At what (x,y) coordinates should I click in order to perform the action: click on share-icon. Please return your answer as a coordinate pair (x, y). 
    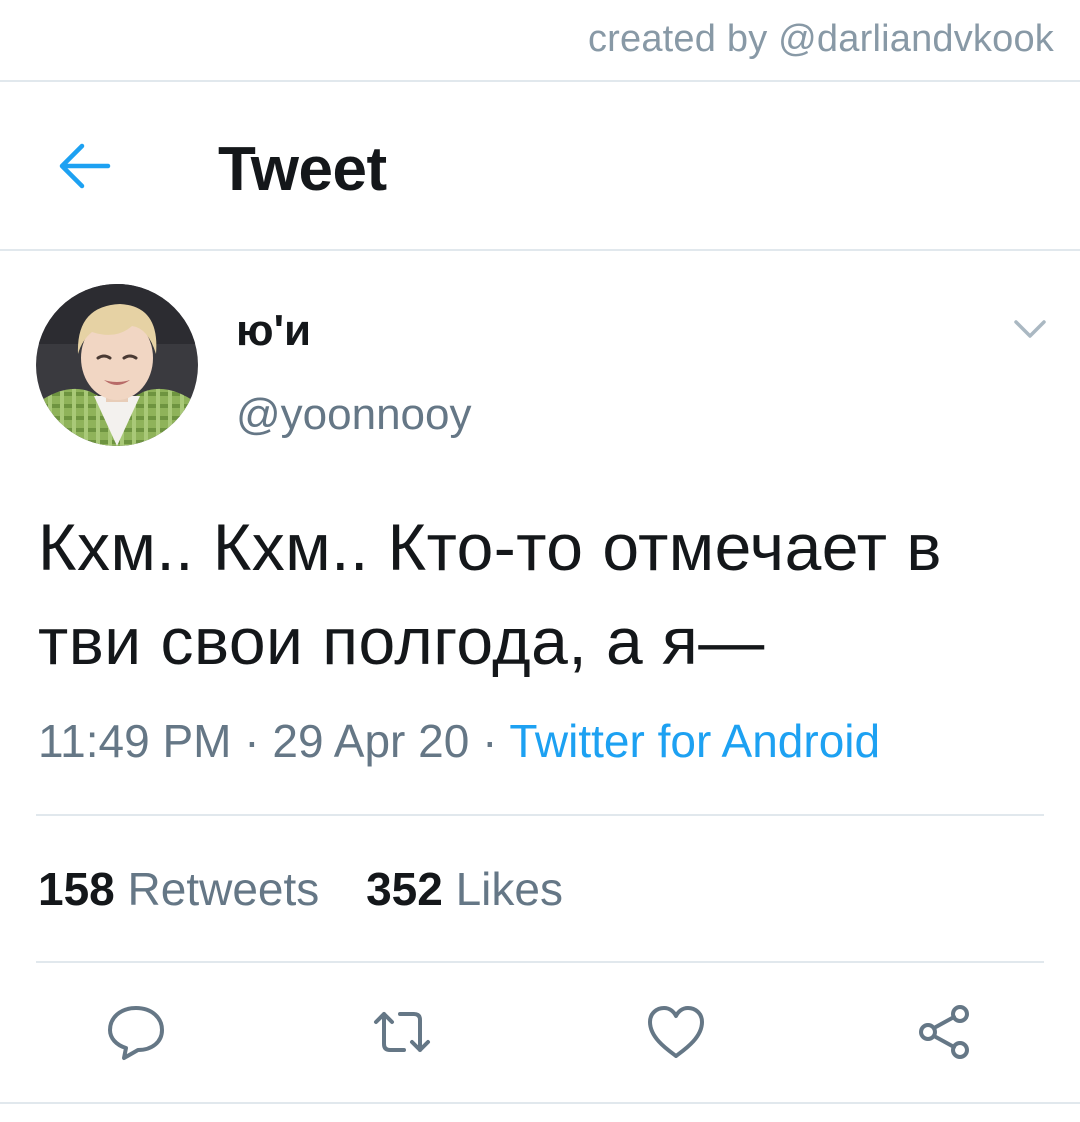
    Looking at the image, I should click on (944, 1032).